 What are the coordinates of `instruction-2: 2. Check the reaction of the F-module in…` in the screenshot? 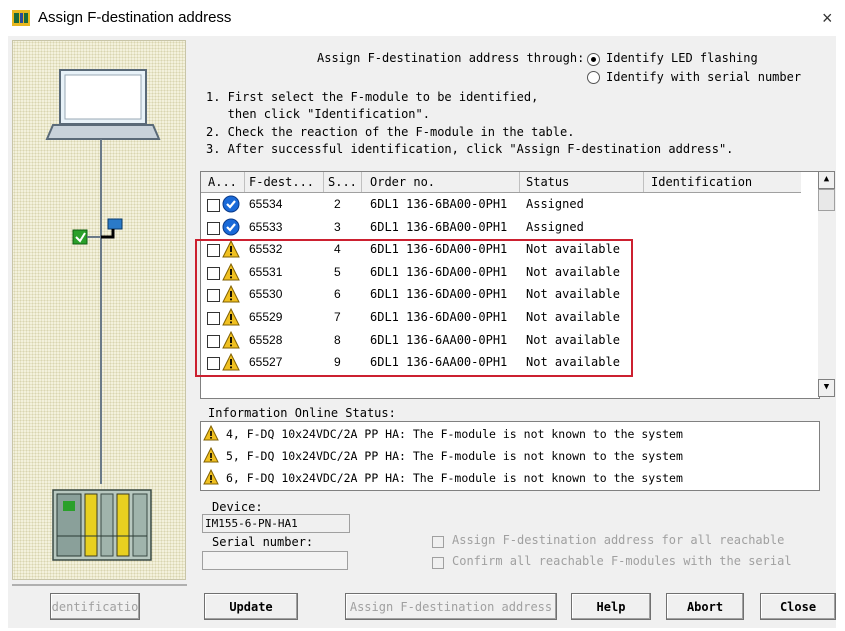 It's located at (390, 132).